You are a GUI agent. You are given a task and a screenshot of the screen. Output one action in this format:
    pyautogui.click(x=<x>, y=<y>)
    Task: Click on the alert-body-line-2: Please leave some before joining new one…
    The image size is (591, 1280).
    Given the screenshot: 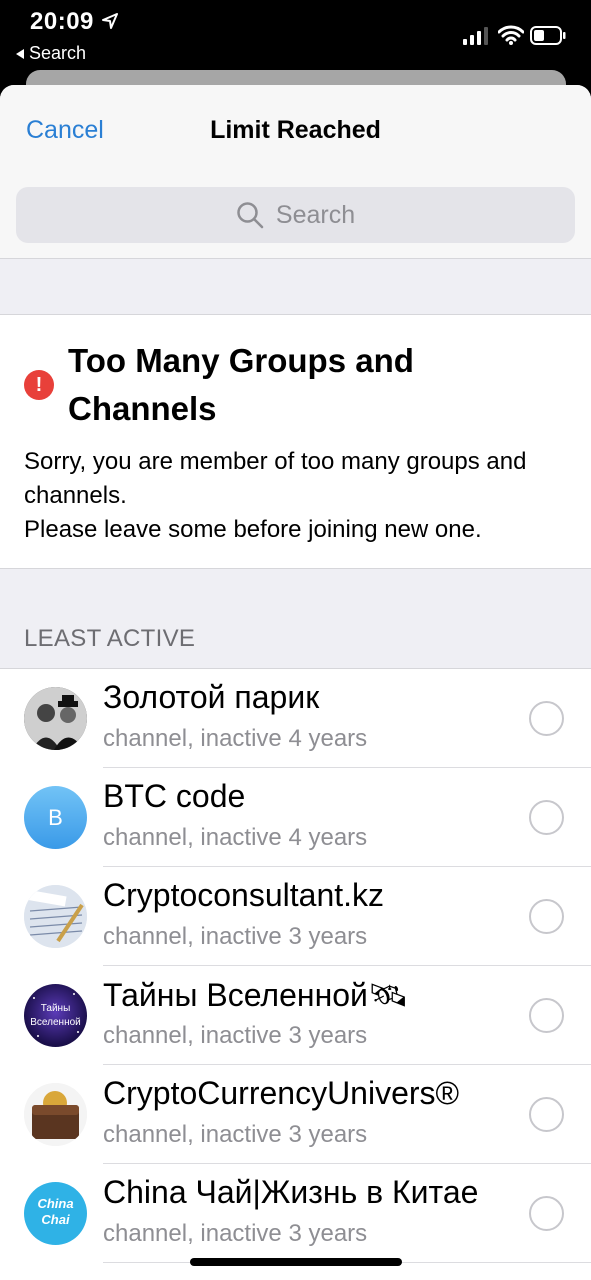 What is the action you would take?
    pyautogui.click(x=253, y=529)
    